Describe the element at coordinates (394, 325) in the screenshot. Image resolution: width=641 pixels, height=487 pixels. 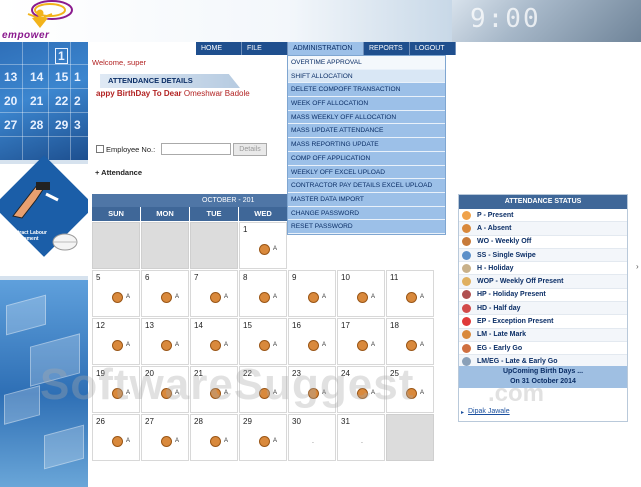
I see `day-number: 18` at that location.